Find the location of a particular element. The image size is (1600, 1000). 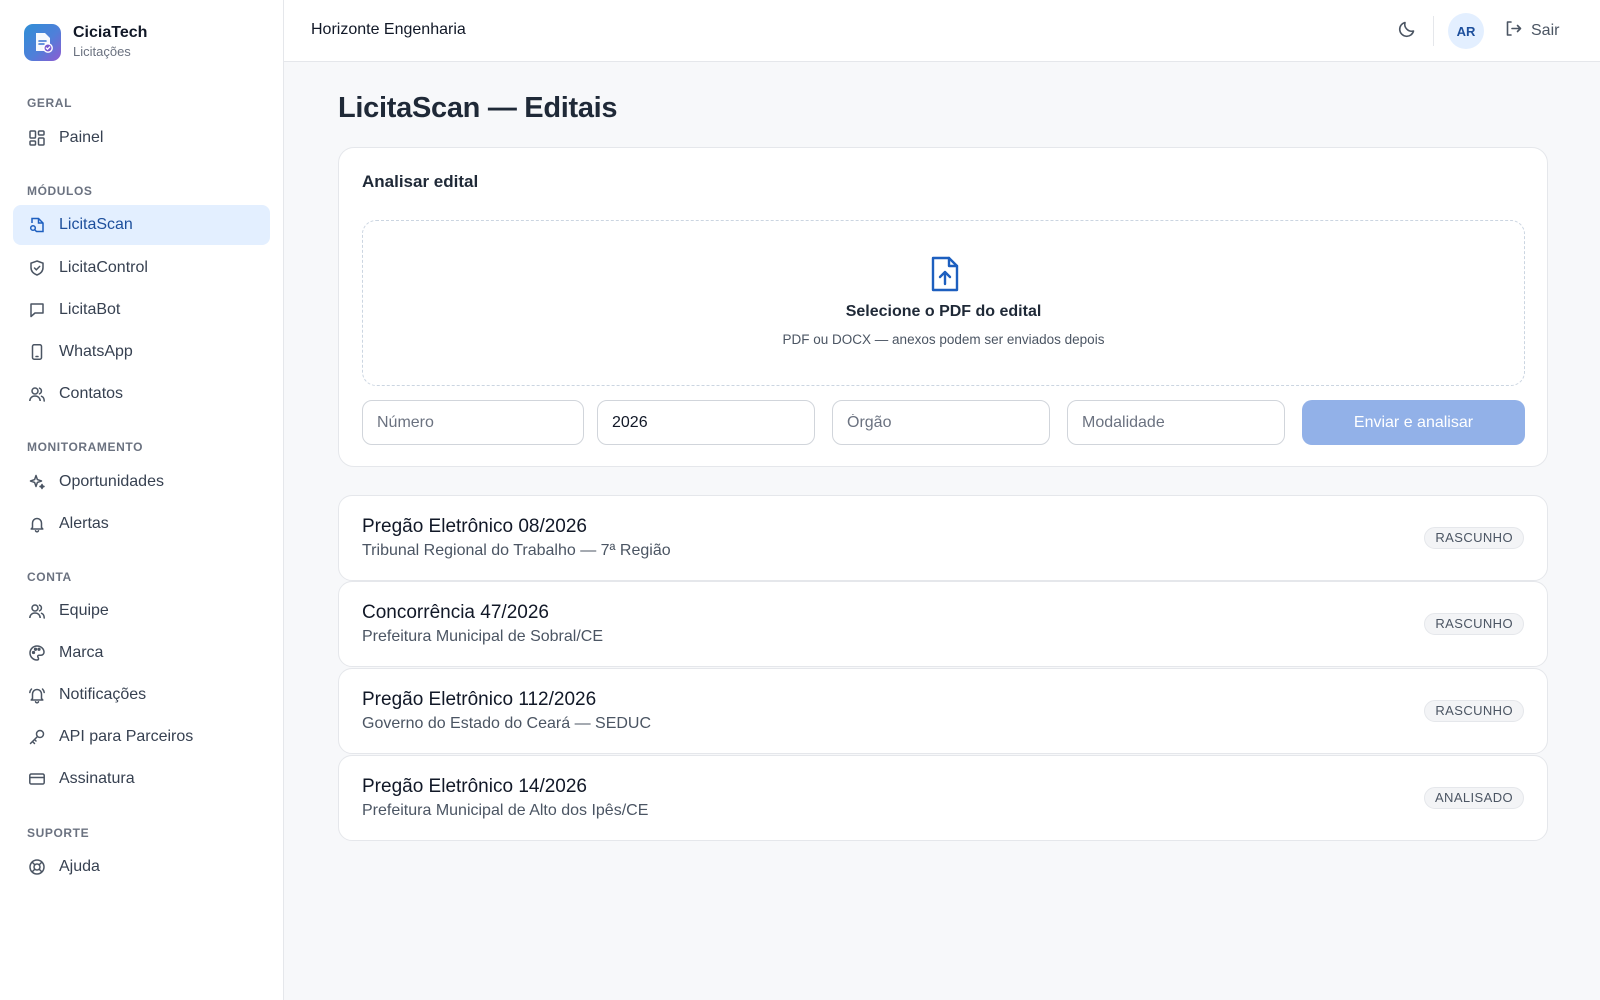

key-icon is located at coordinates (37, 737).